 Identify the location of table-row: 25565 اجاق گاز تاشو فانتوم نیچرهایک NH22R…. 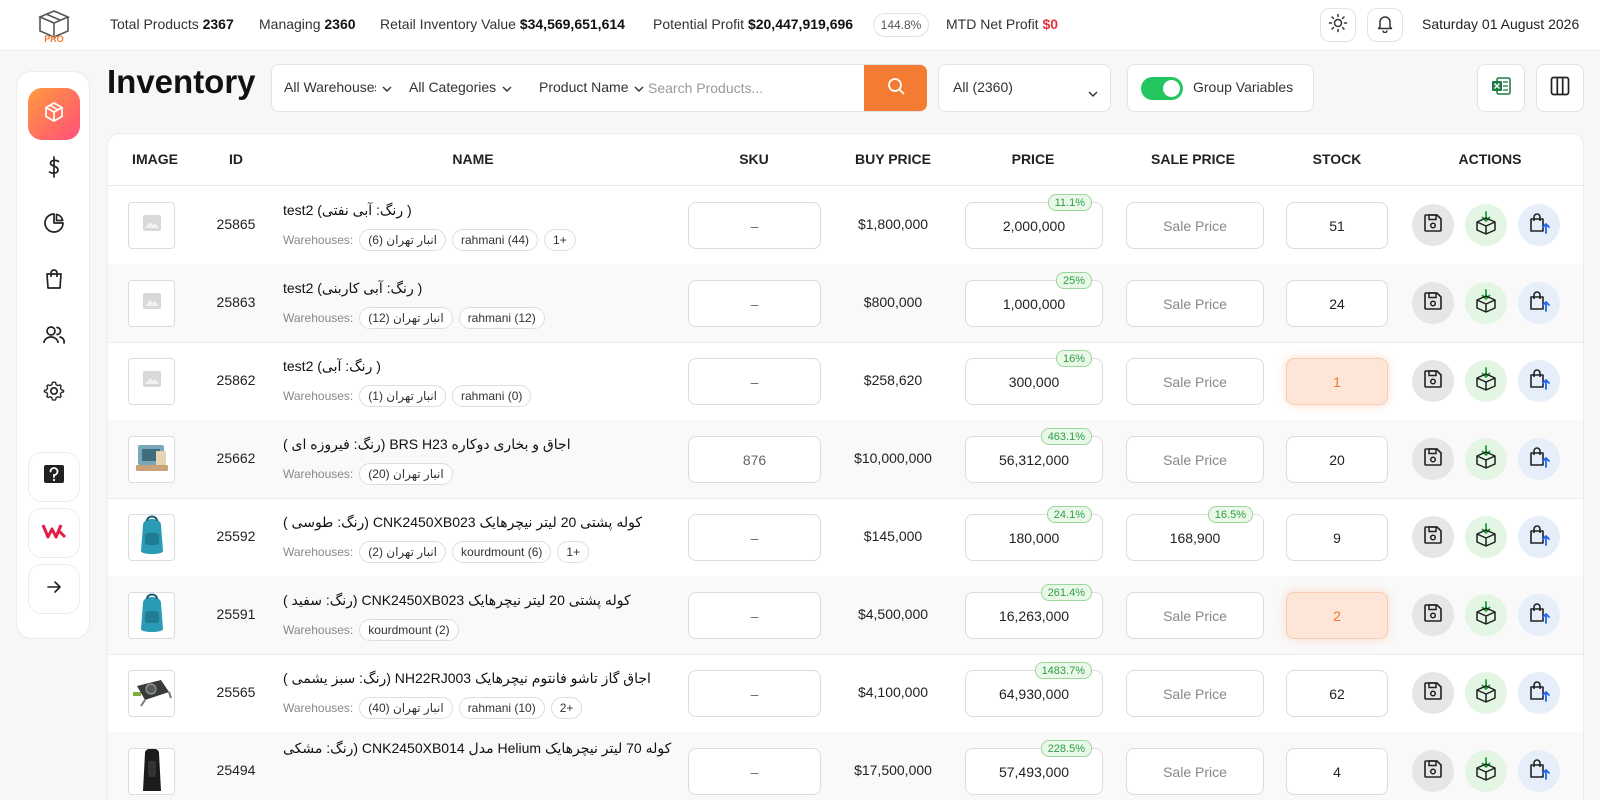
(845, 693).